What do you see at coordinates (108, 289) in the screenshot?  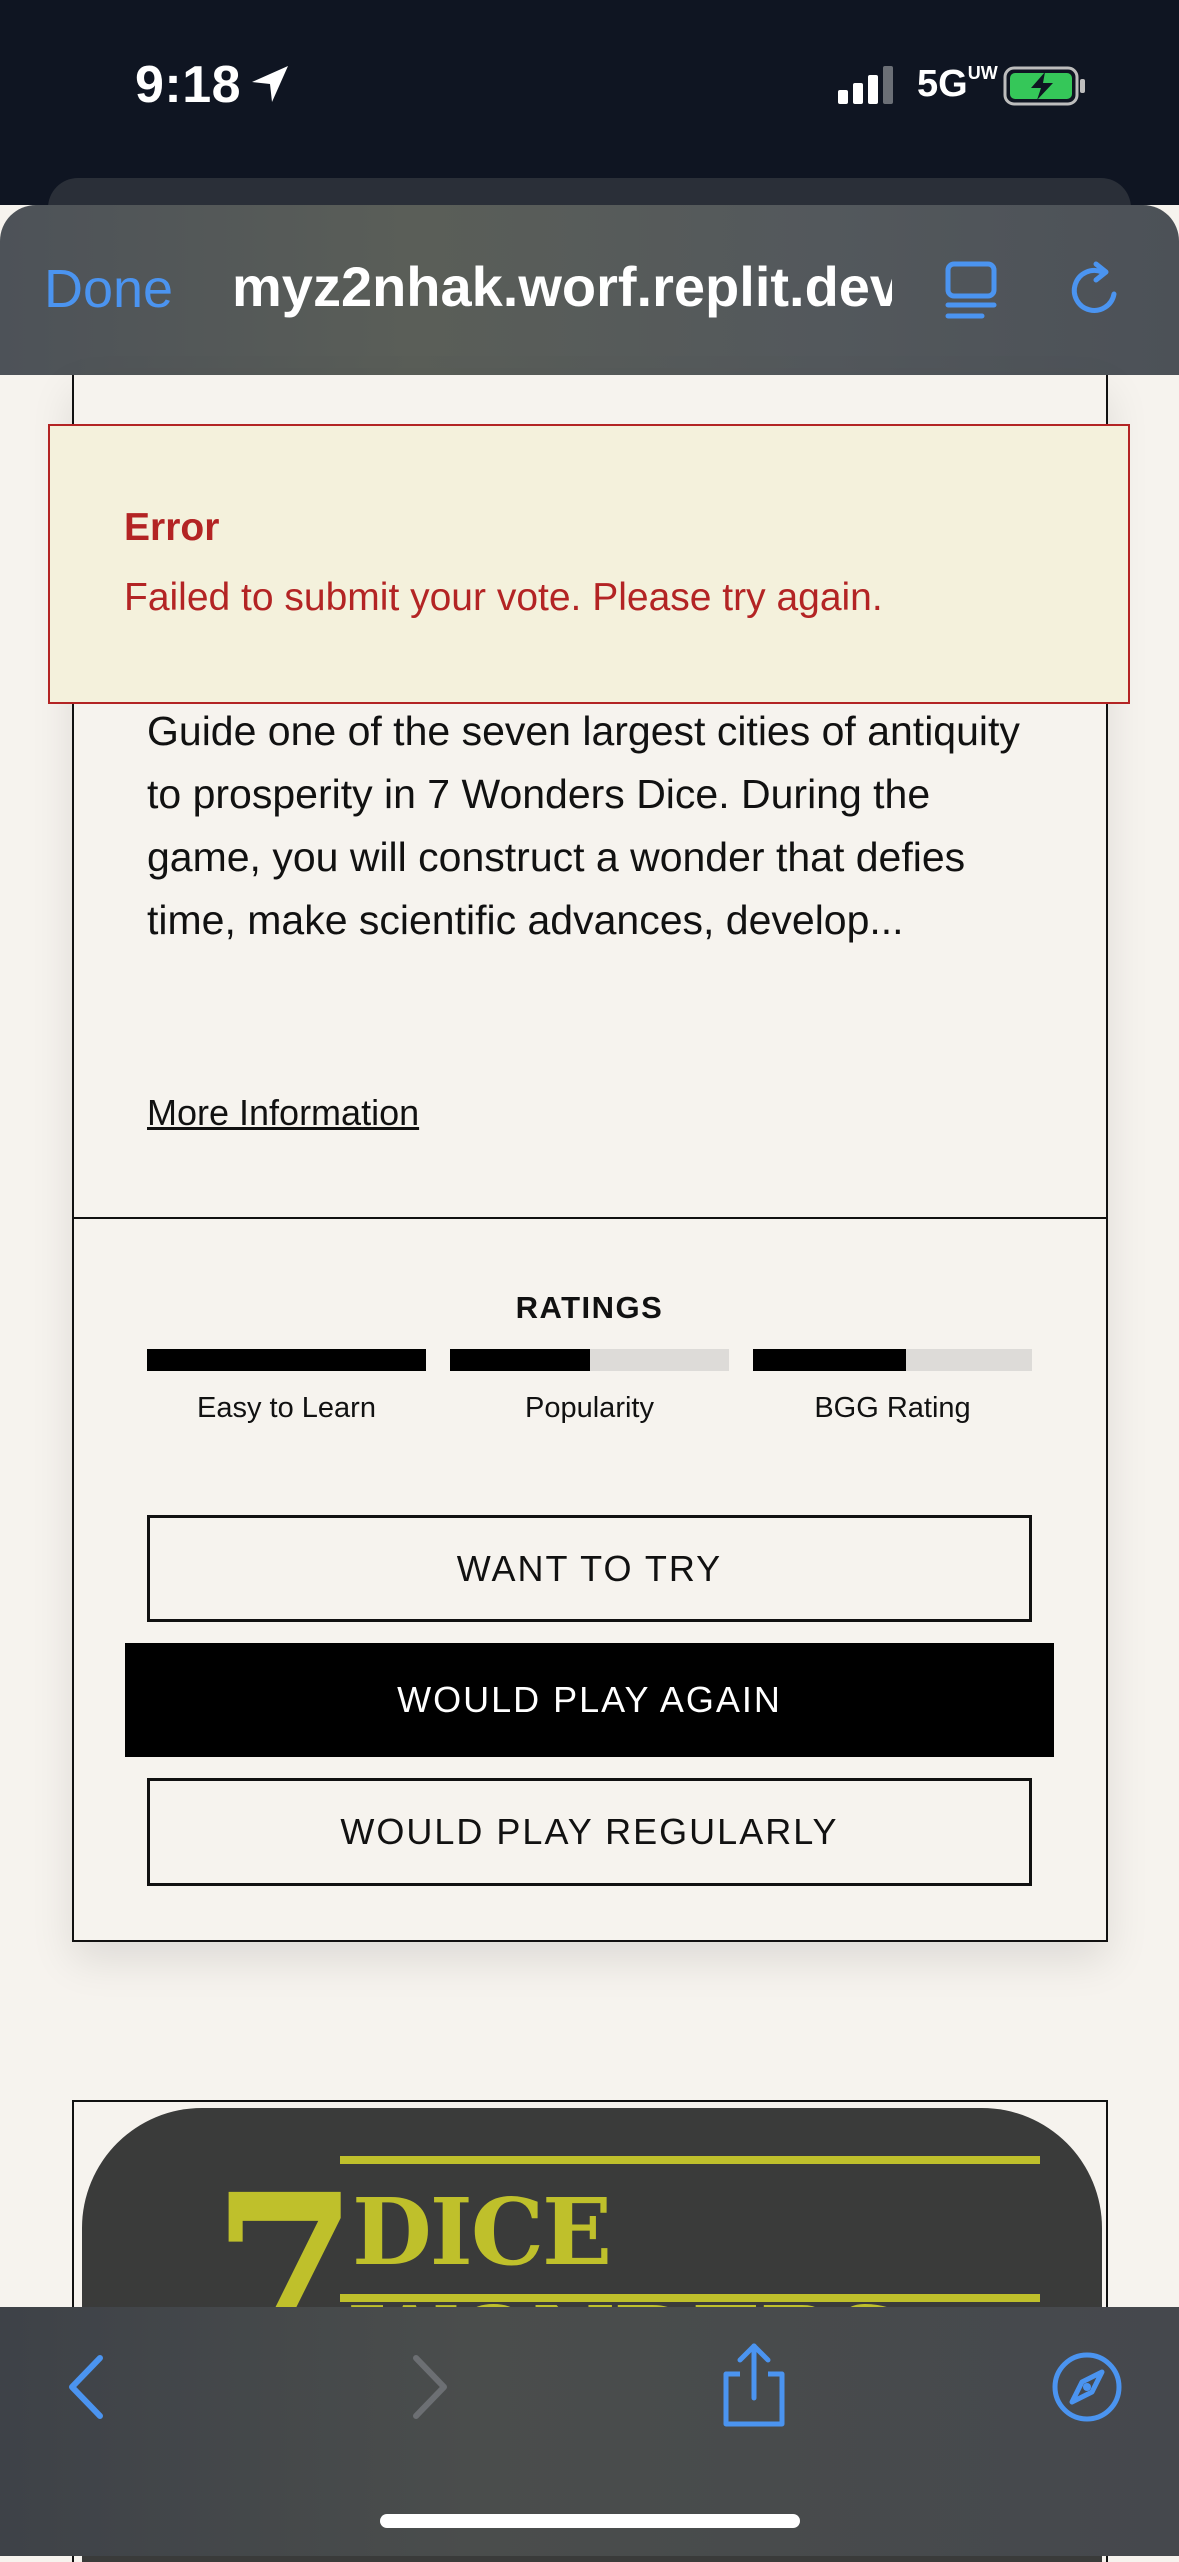 I see `done-button: Done` at bounding box center [108, 289].